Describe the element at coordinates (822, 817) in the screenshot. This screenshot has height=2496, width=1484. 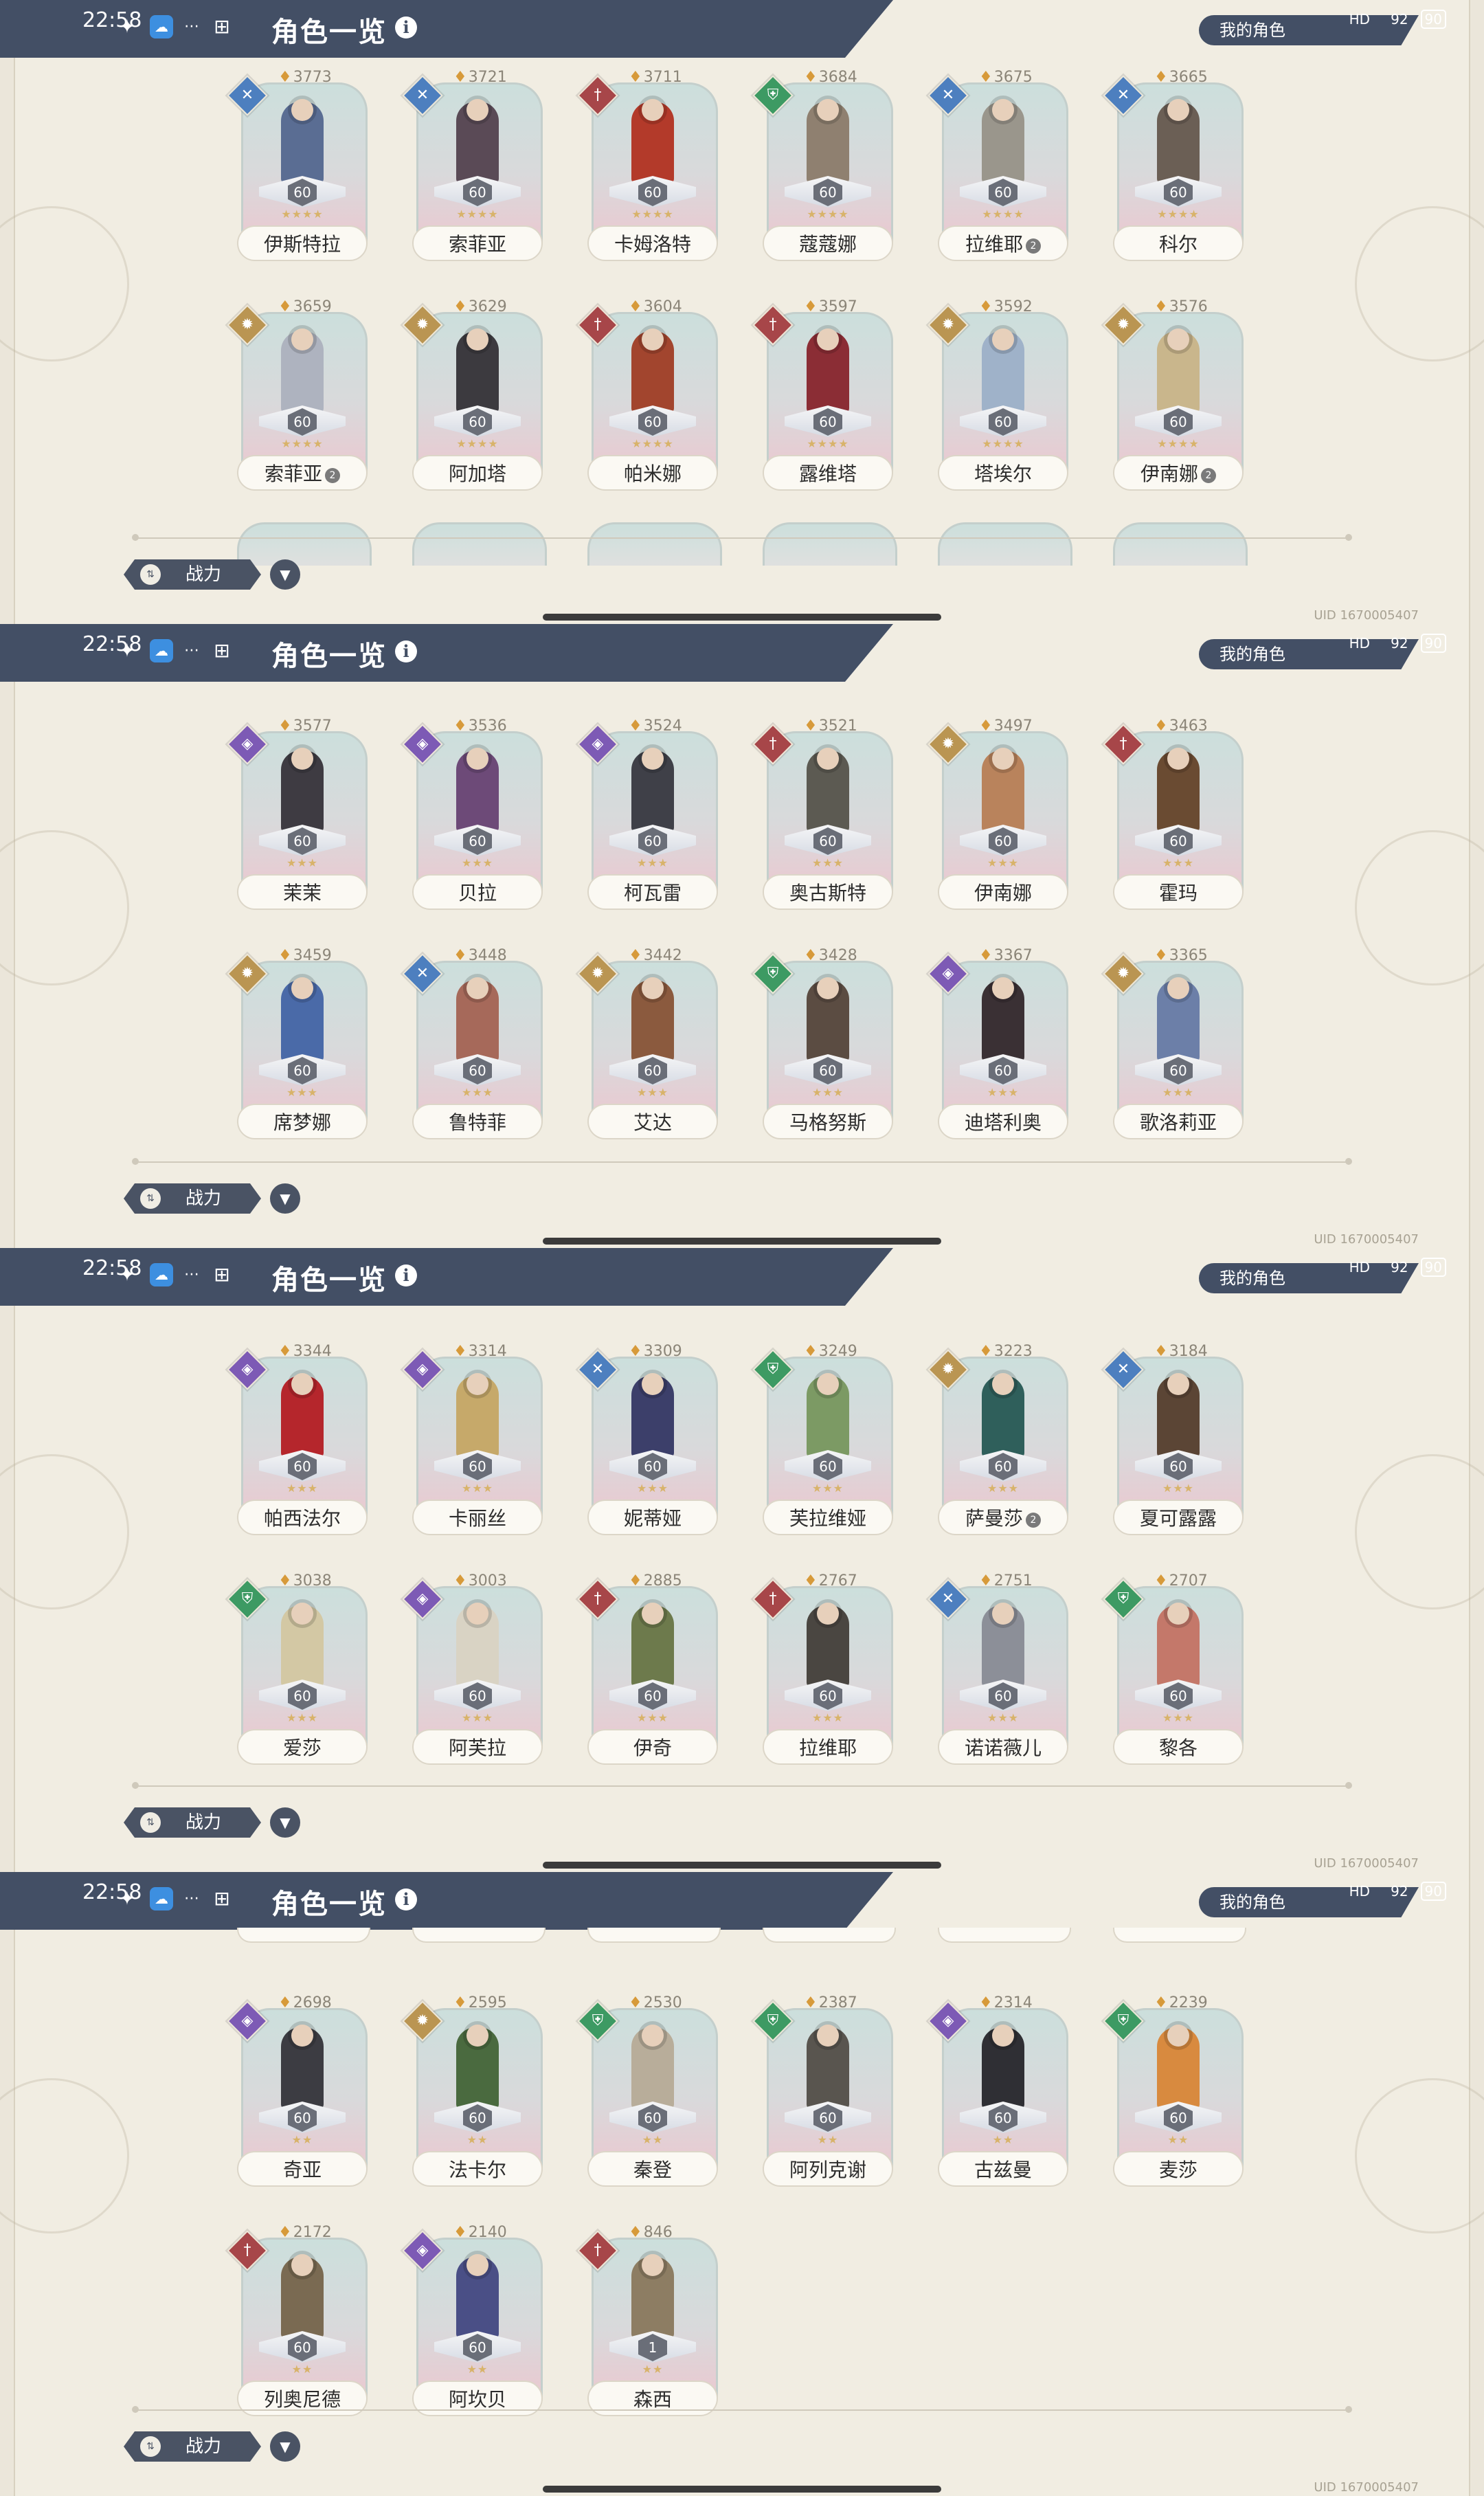
I see `character-card: ♦3521 † 60 ★★★ 奥古斯特` at that location.